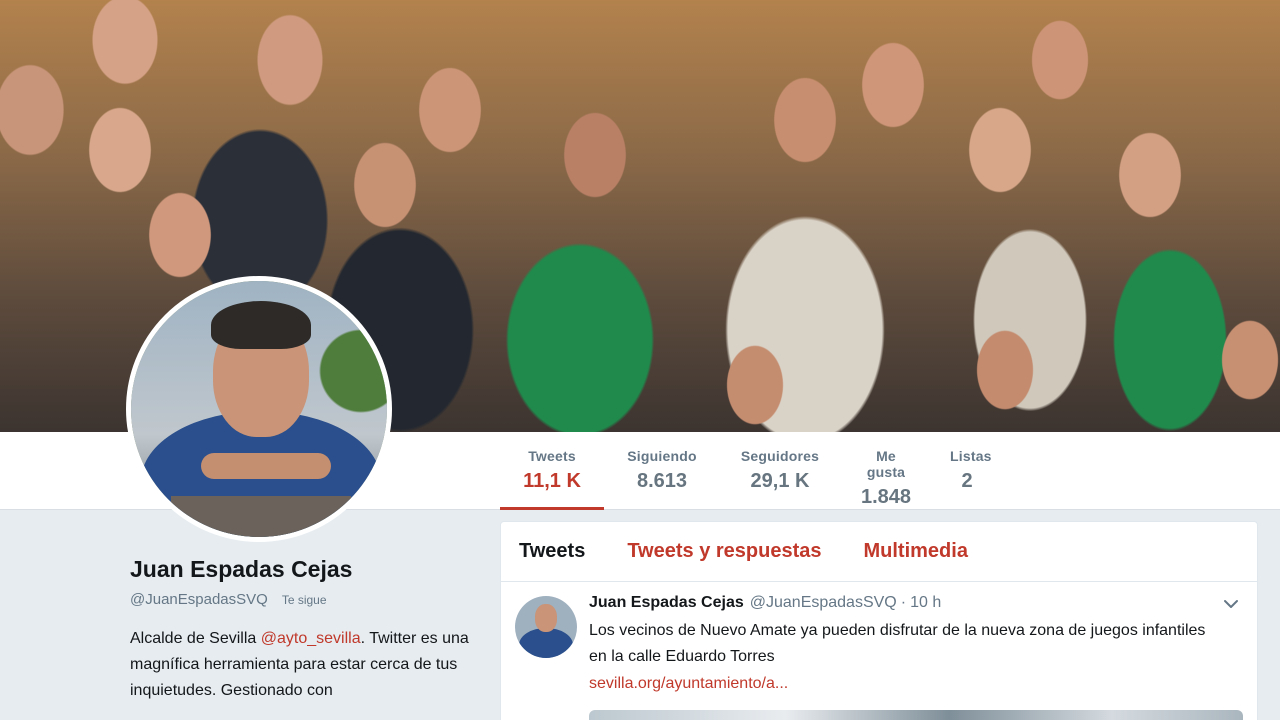 Image resolution: width=1280 pixels, height=720 pixels. I want to click on profile-handle-row: @JuanEspadasSVQ Te sigue, so click(300, 599).